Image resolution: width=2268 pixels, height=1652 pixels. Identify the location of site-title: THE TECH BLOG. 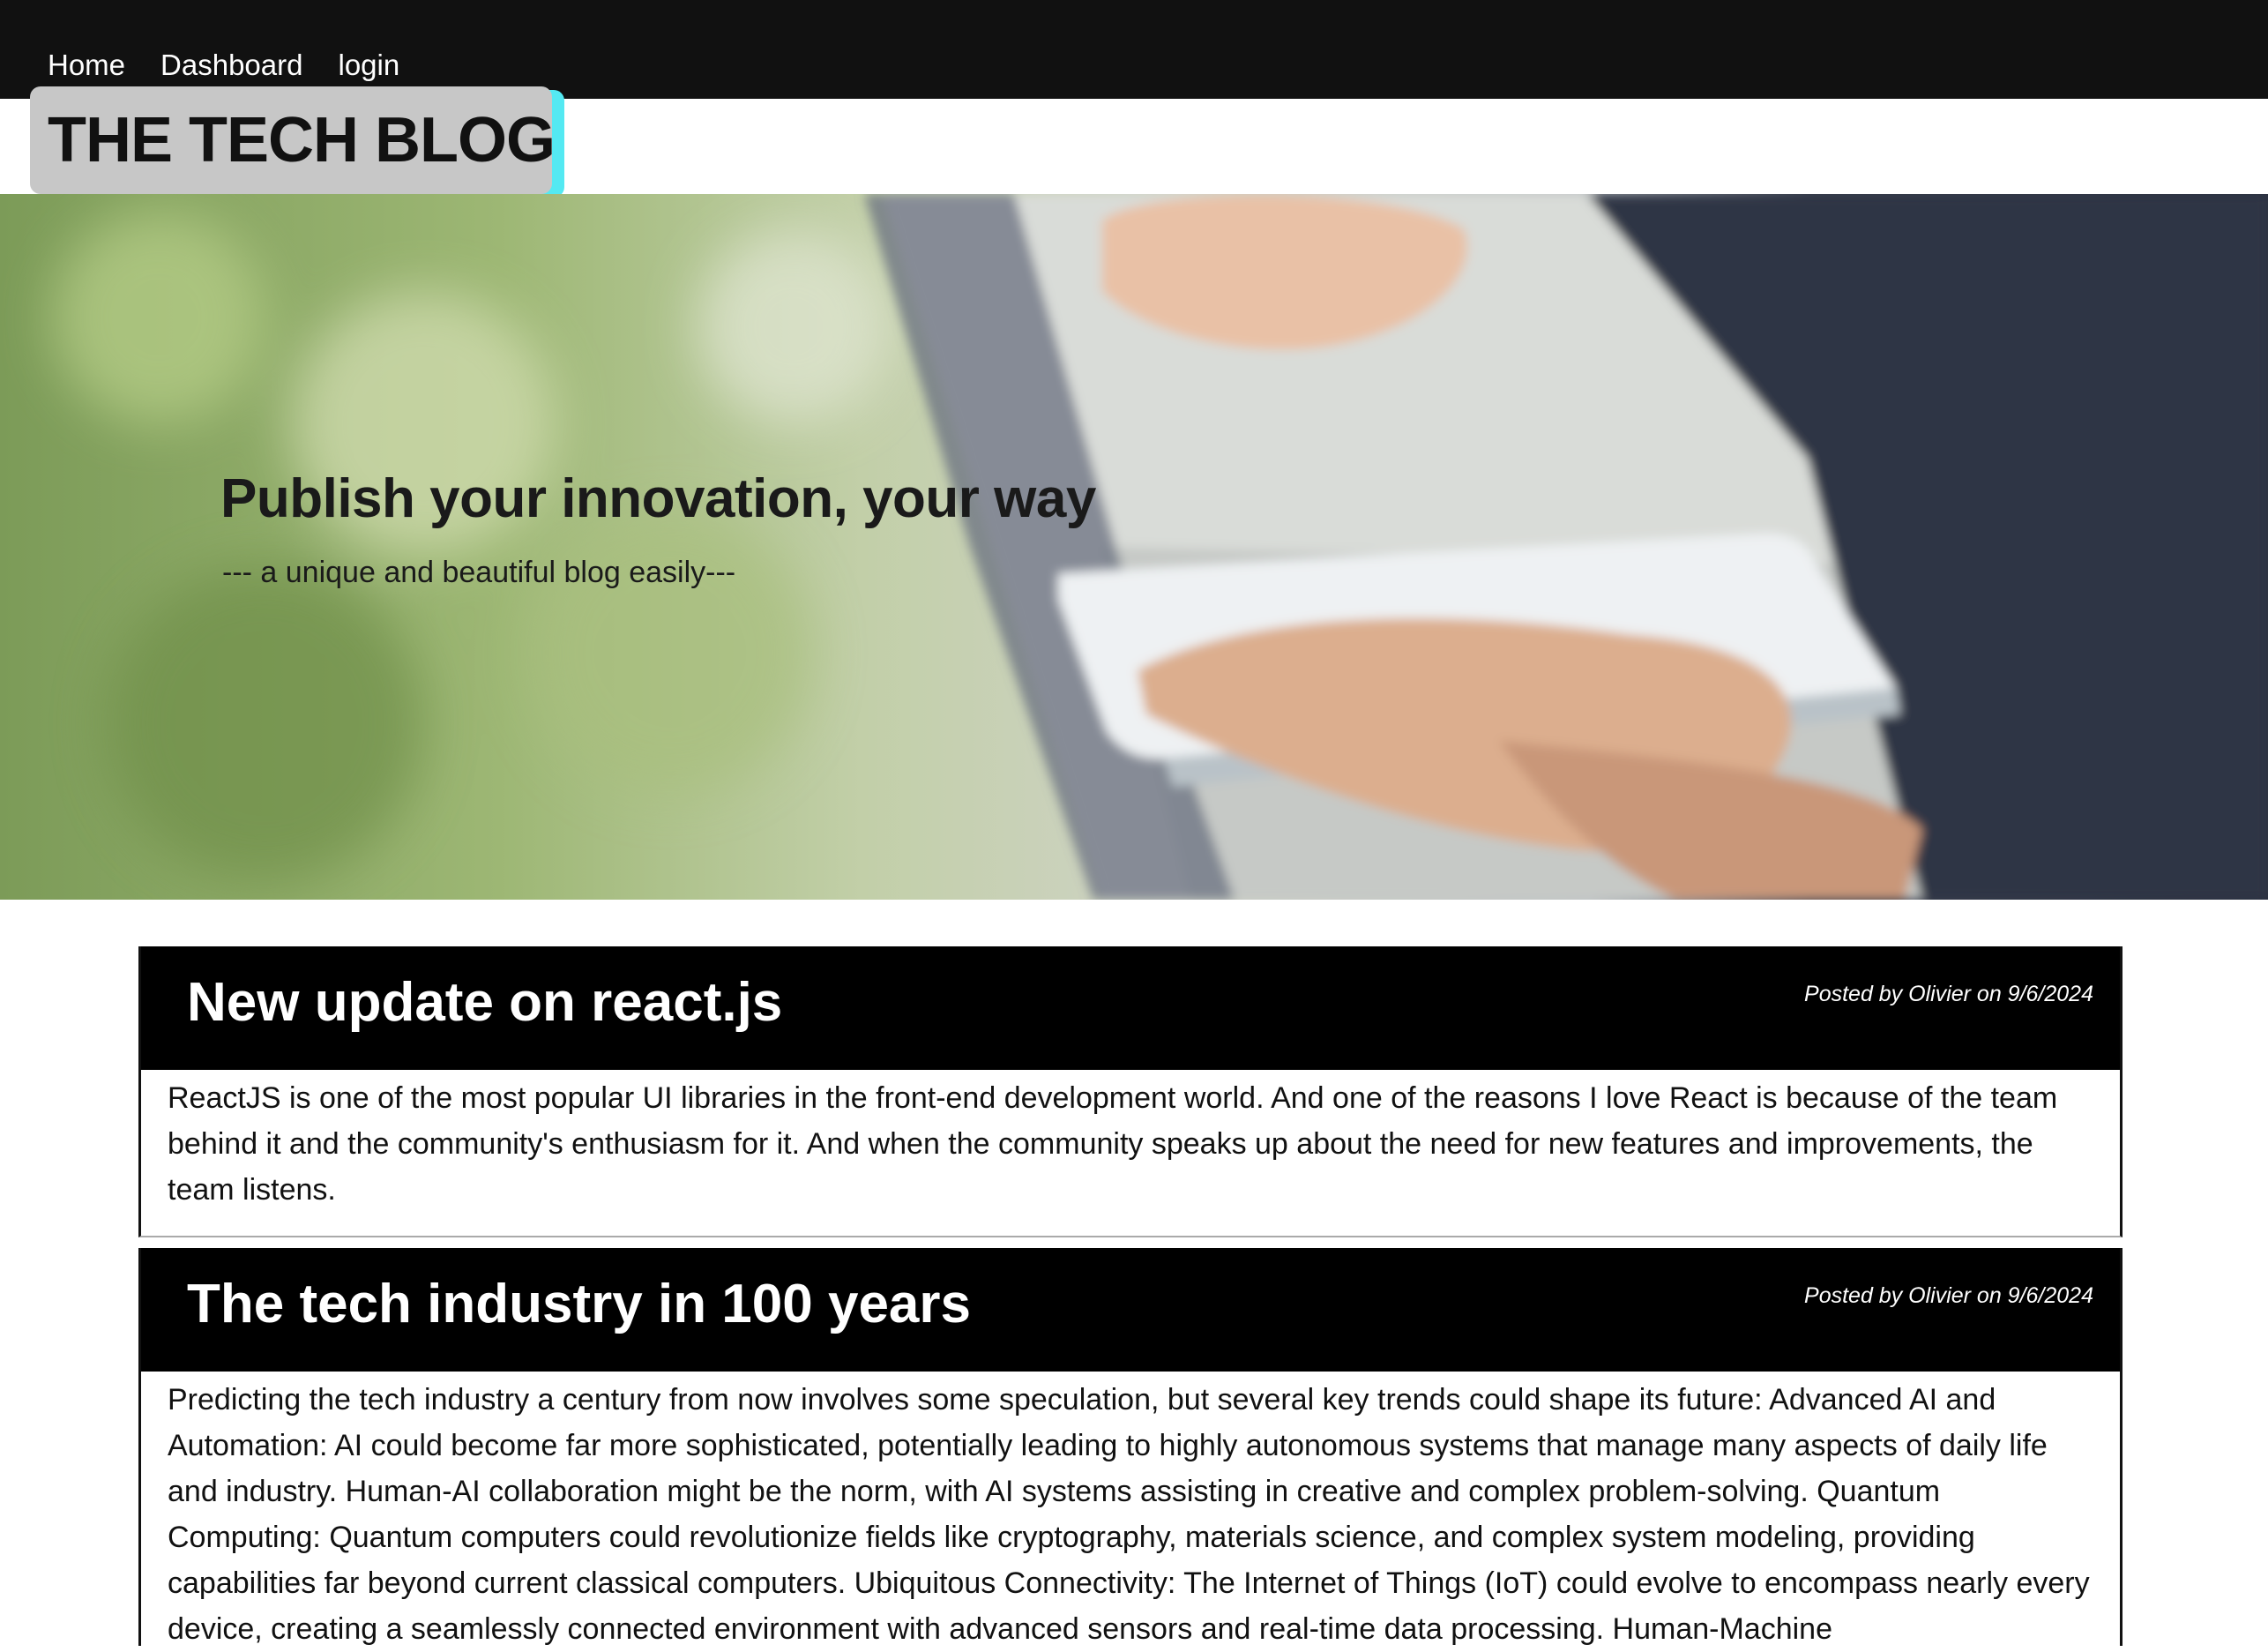
(302, 140).